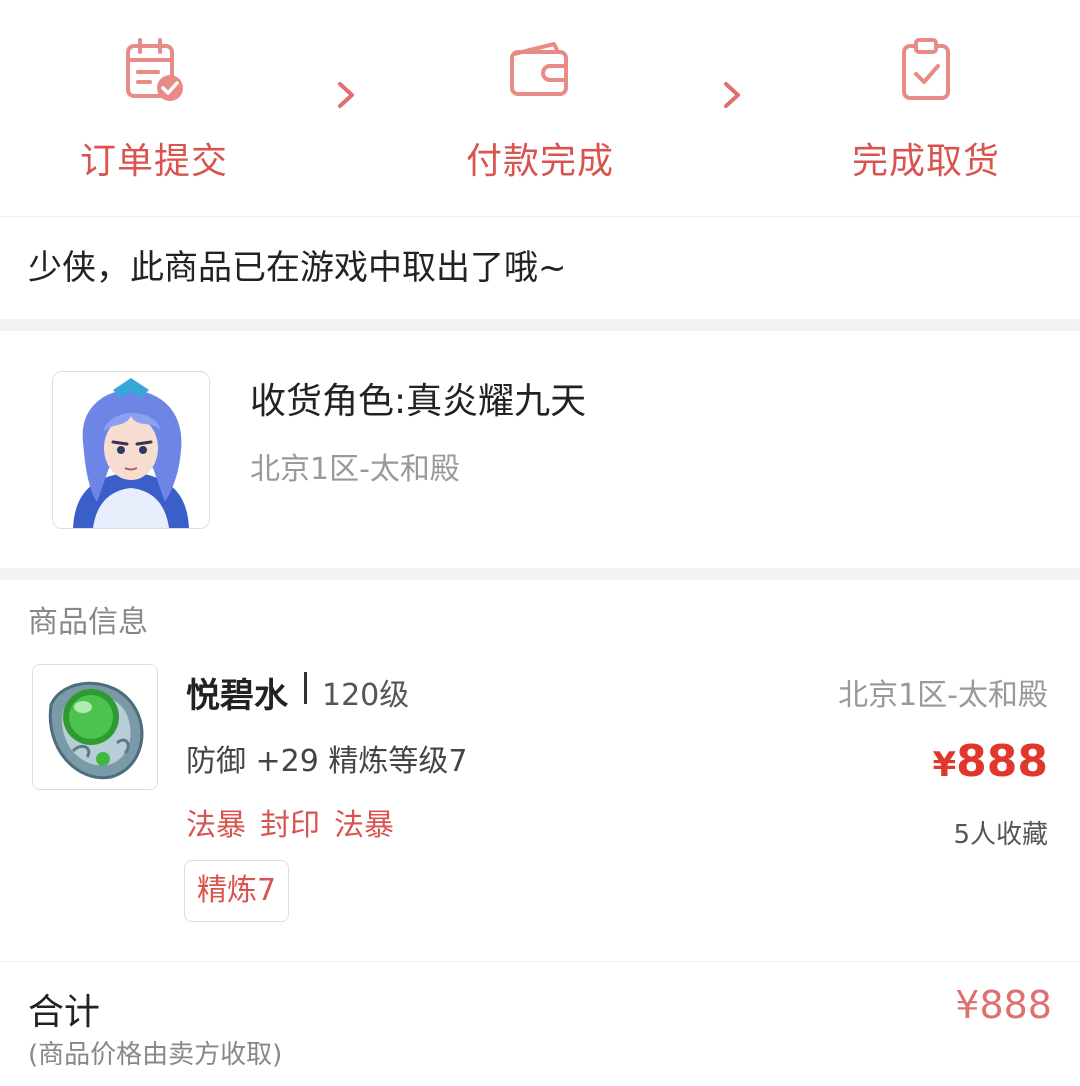  I want to click on step-order-submitted: 订单提交, so click(154, 107).